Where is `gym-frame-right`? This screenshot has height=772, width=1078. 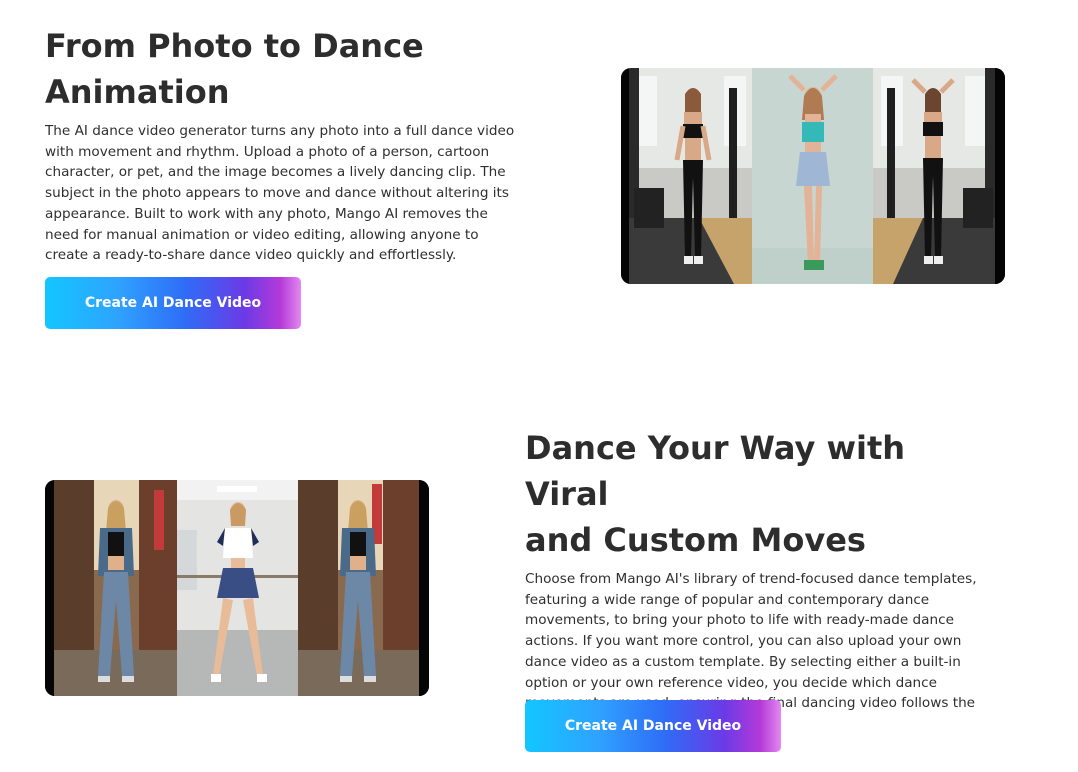
gym-frame-right is located at coordinates (1000, 176).